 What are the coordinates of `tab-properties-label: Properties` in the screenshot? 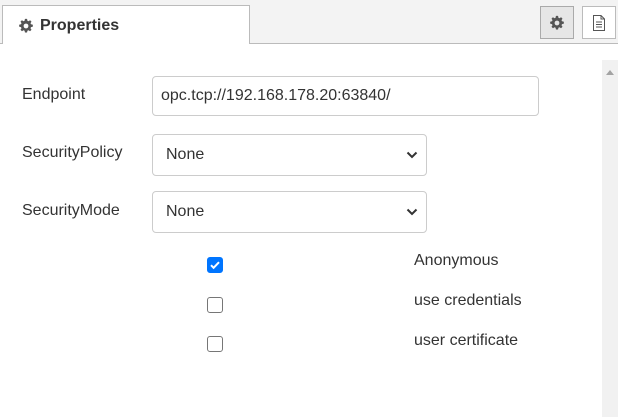 It's located at (80, 25).